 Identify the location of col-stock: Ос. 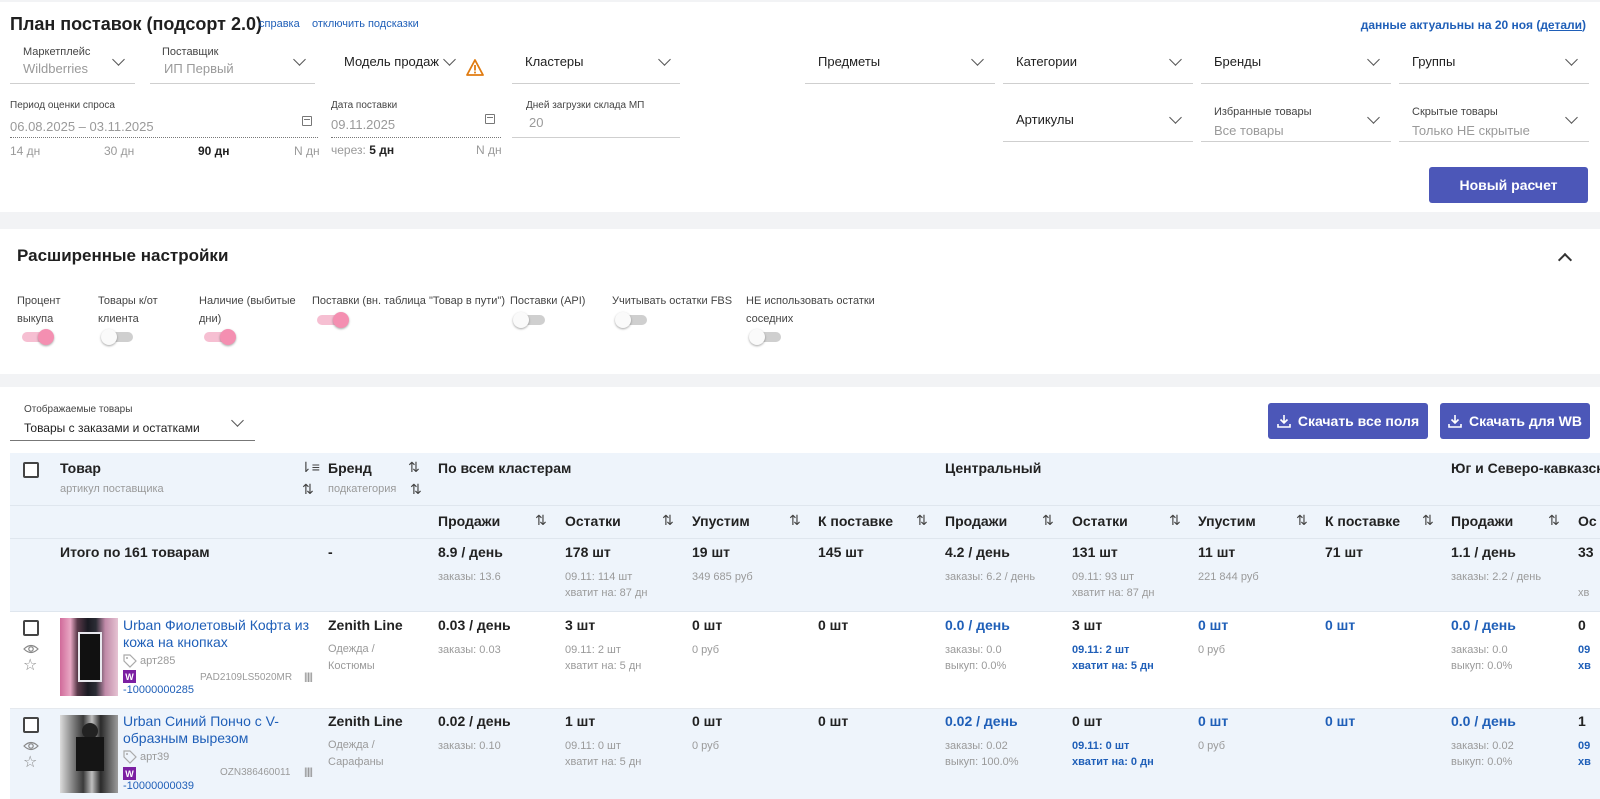
(1587, 521).